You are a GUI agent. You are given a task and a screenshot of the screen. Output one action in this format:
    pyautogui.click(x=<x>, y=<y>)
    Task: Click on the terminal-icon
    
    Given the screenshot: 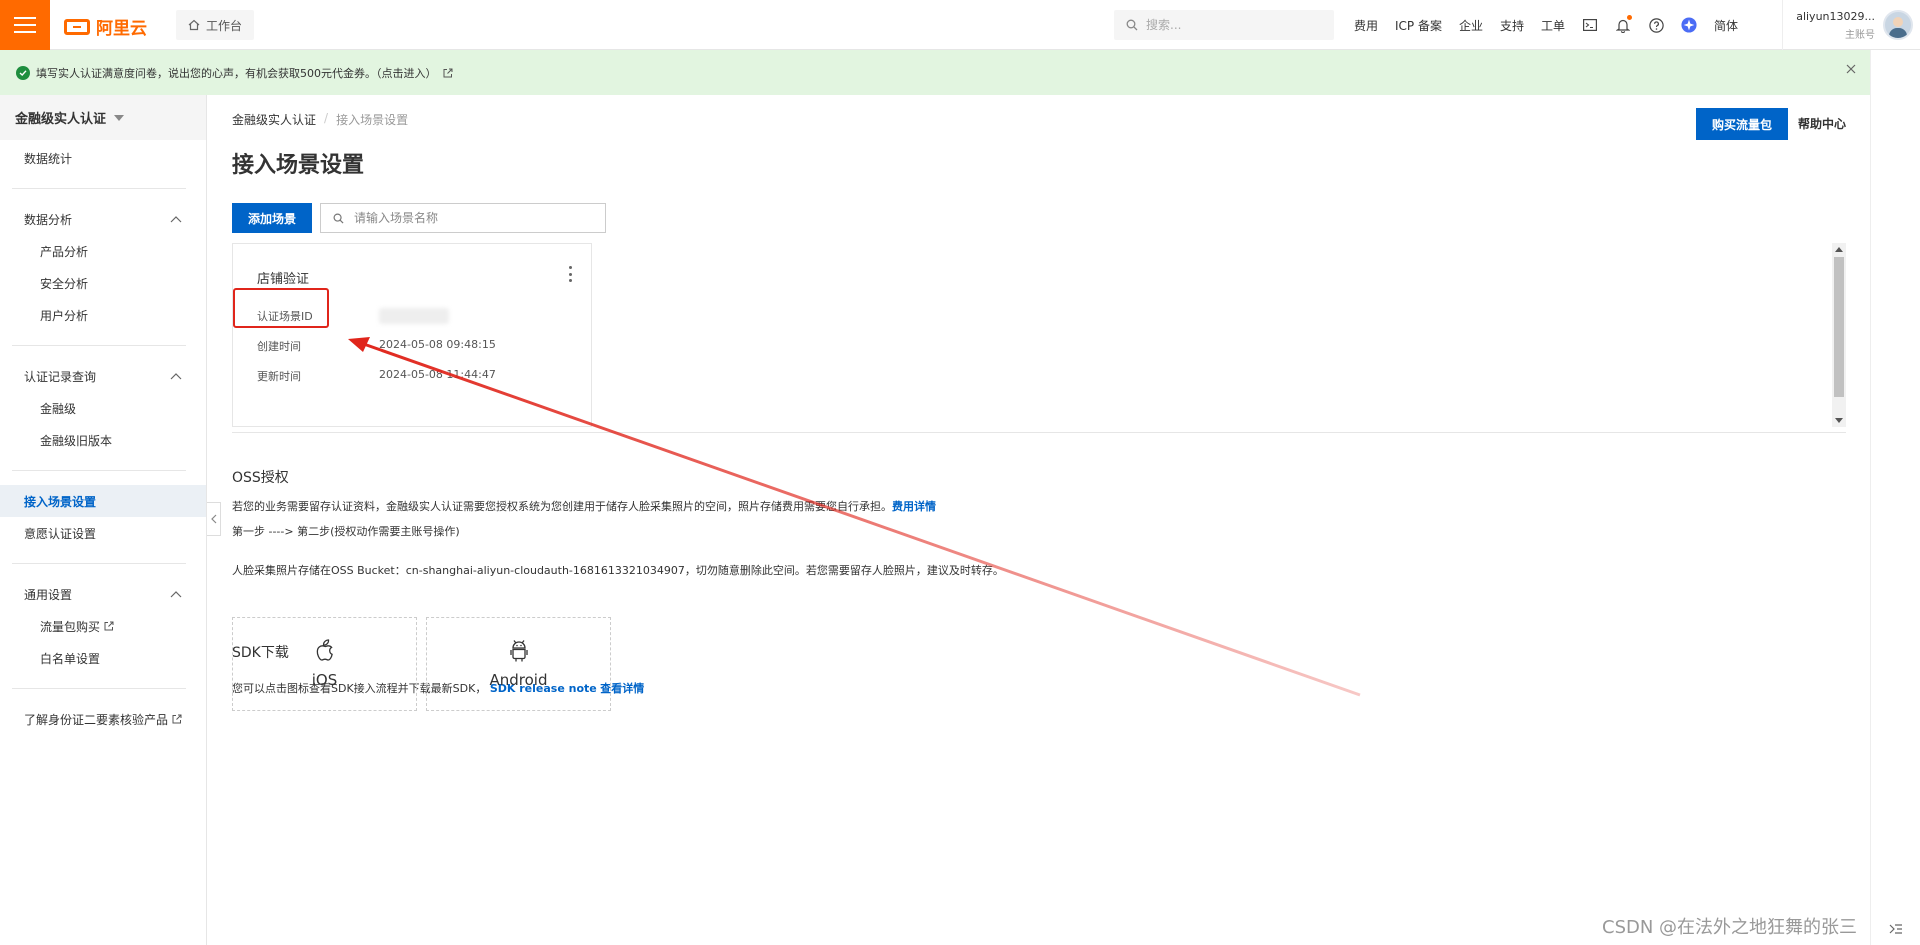 What is the action you would take?
    pyautogui.click(x=1590, y=25)
    